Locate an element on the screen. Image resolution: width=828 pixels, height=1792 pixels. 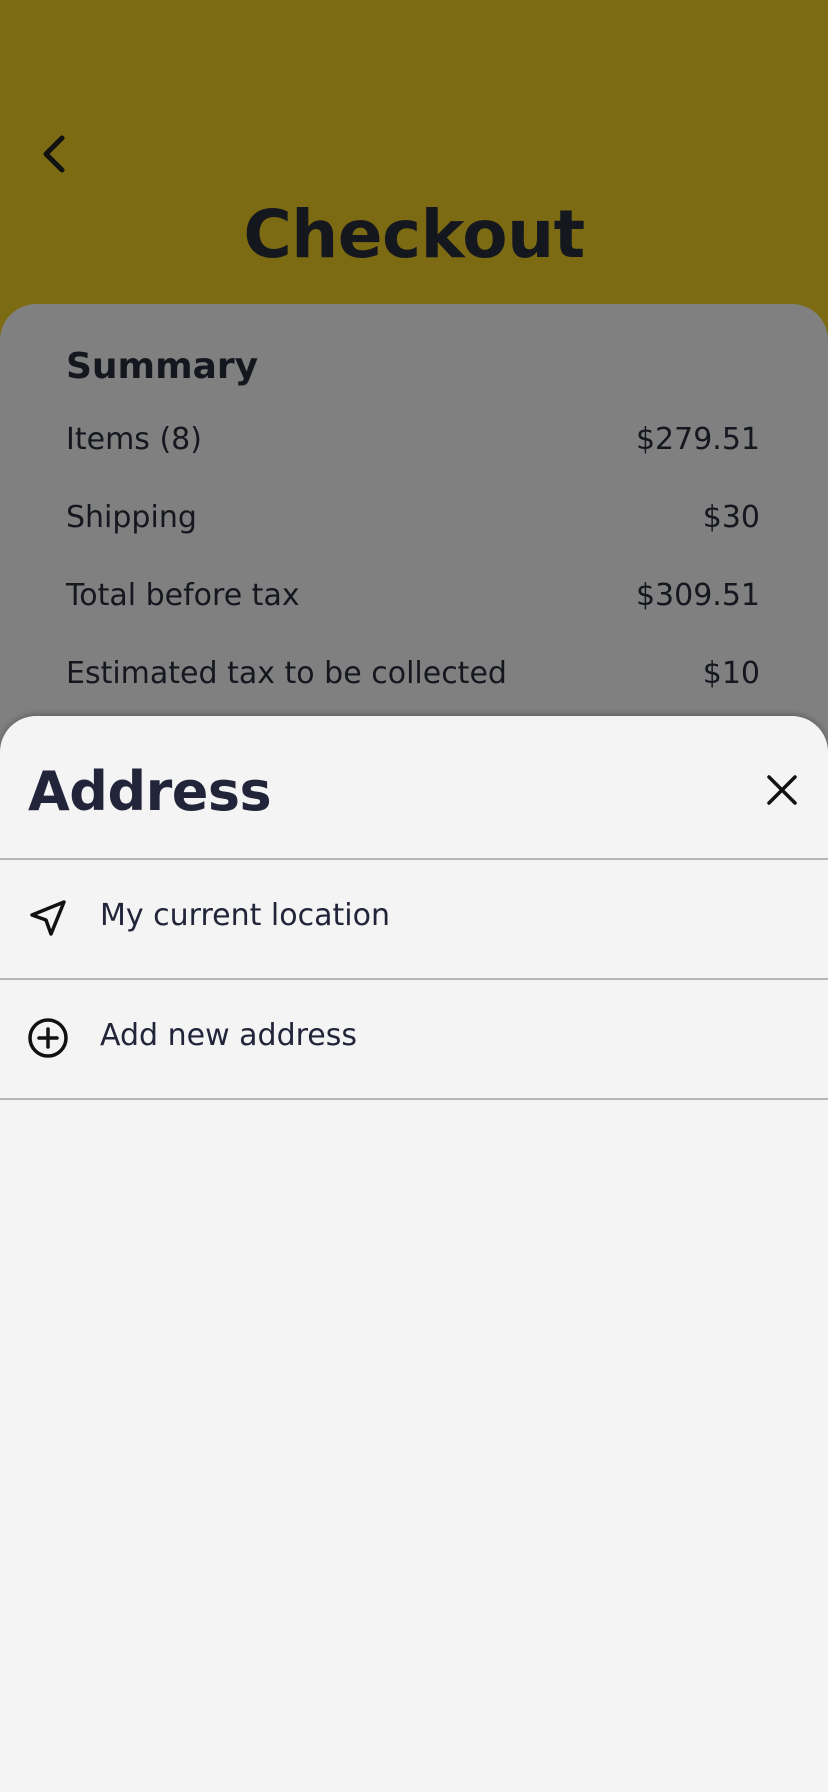
summary-row-estimated-tax: Estimated tax to be collected $10 is located at coordinates (413, 673).